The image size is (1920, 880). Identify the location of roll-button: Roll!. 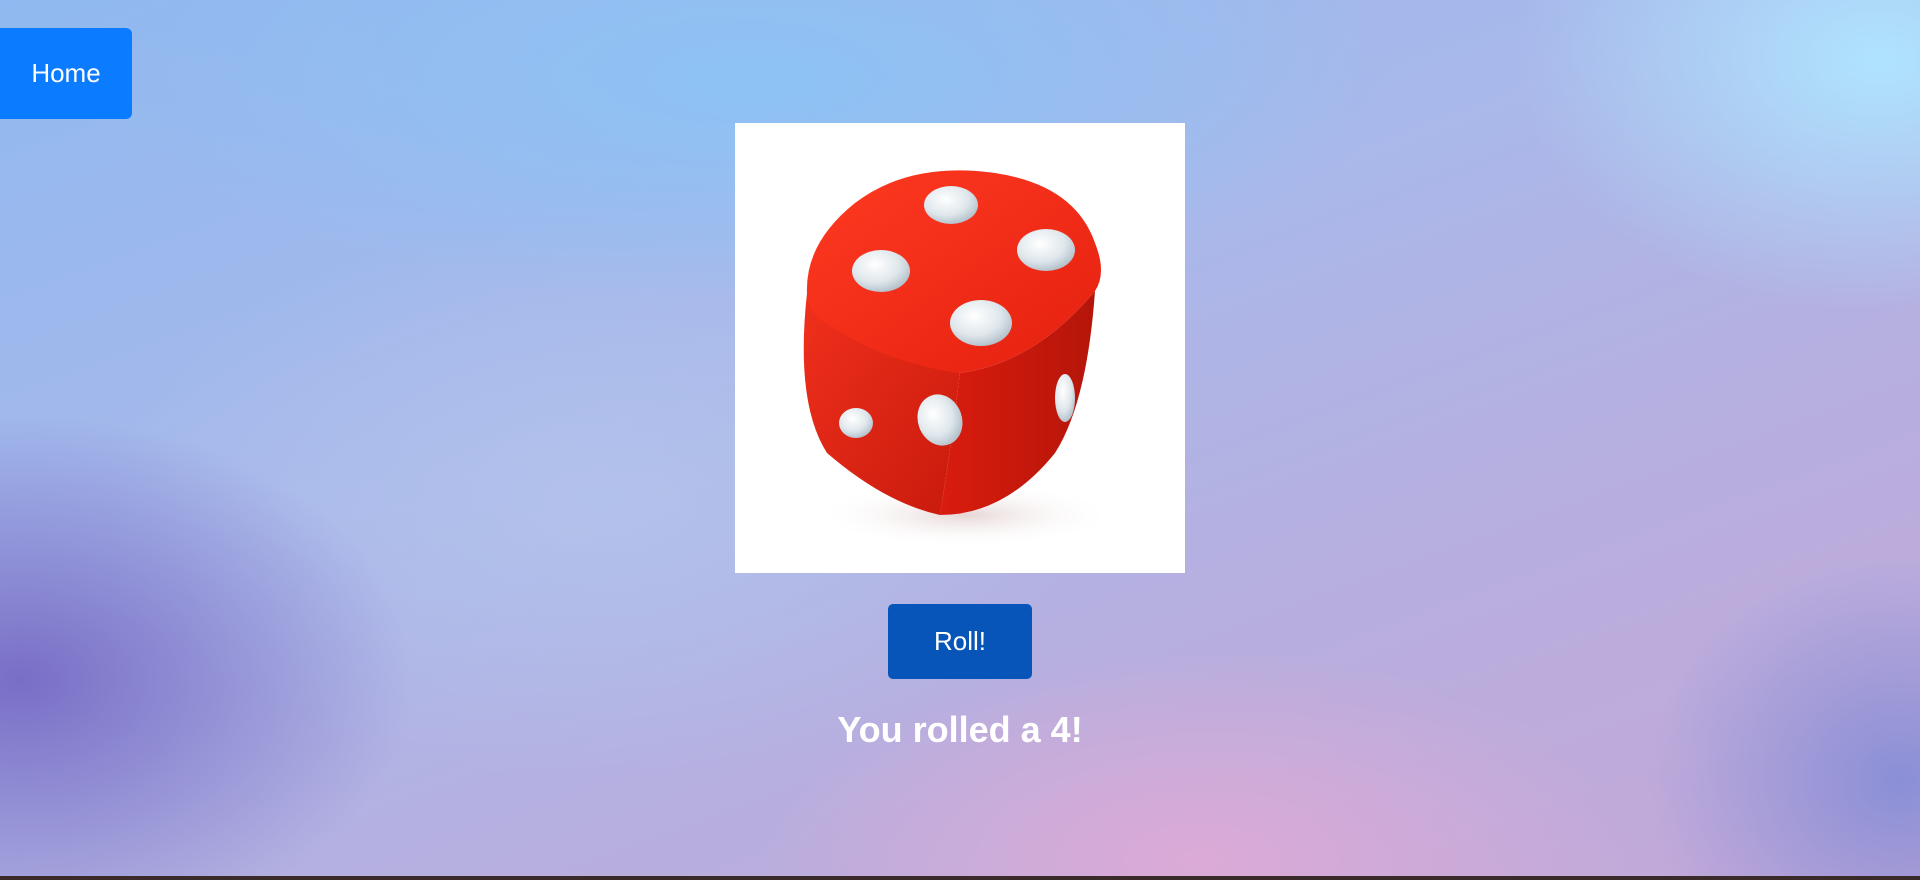
(960, 641).